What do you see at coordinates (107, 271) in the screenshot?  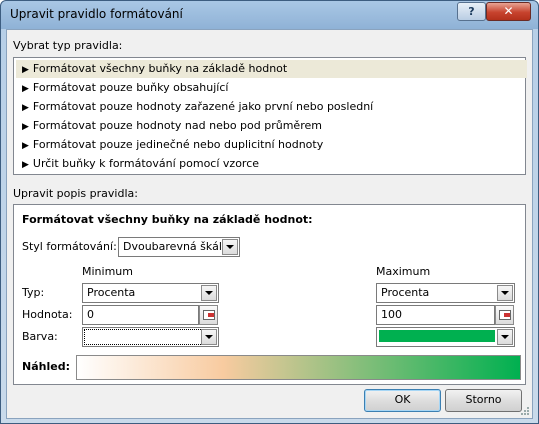 I see `minimum-label: Minimum` at bounding box center [107, 271].